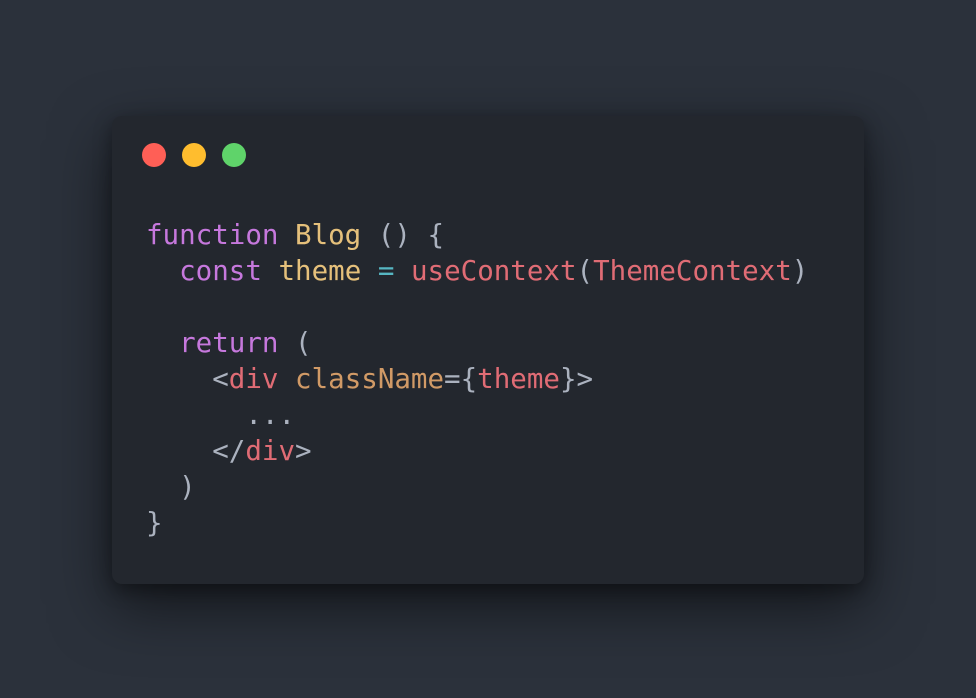 Image resolution: width=976 pixels, height=698 pixels. Describe the element at coordinates (328, 235) in the screenshot. I see `code-token-identifier: Blog` at that location.